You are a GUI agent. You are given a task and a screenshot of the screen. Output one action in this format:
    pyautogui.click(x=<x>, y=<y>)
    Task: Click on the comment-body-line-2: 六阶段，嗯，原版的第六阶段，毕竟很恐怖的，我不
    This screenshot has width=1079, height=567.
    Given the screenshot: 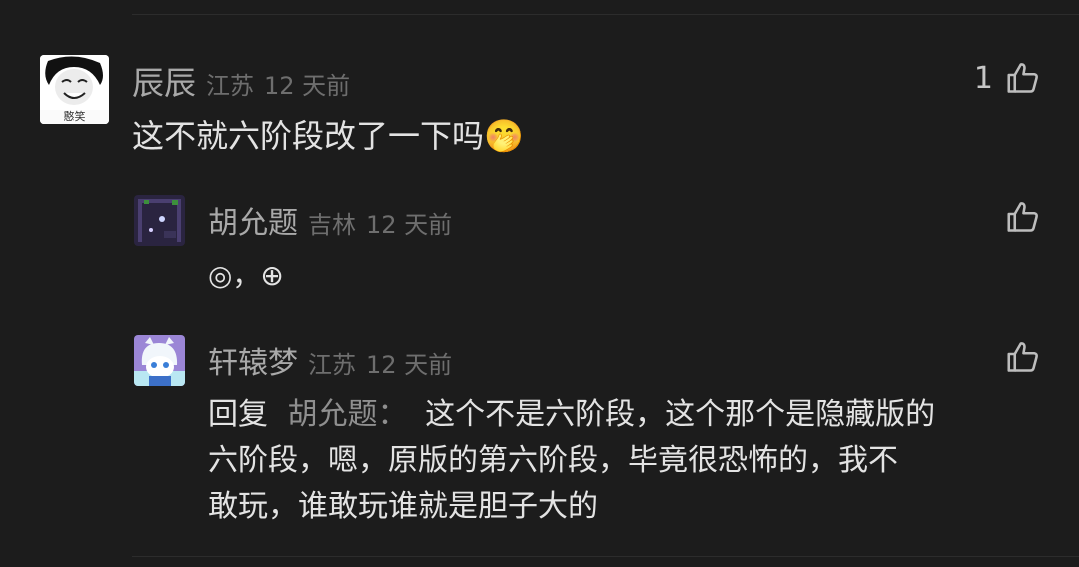 What is the action you would take?
    pyautogui.click(x=553, y=460)
    